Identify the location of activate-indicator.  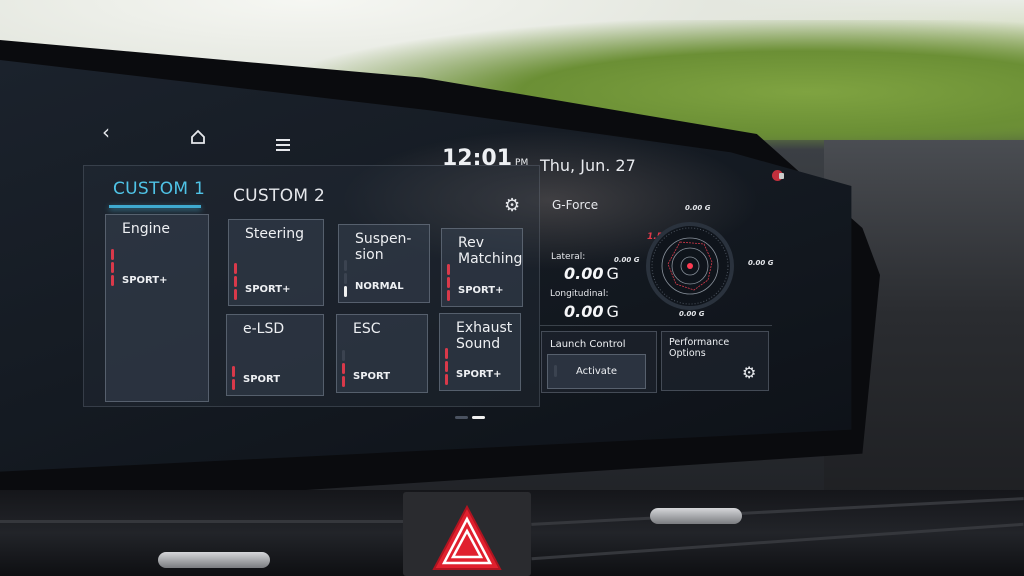
(555, 371).